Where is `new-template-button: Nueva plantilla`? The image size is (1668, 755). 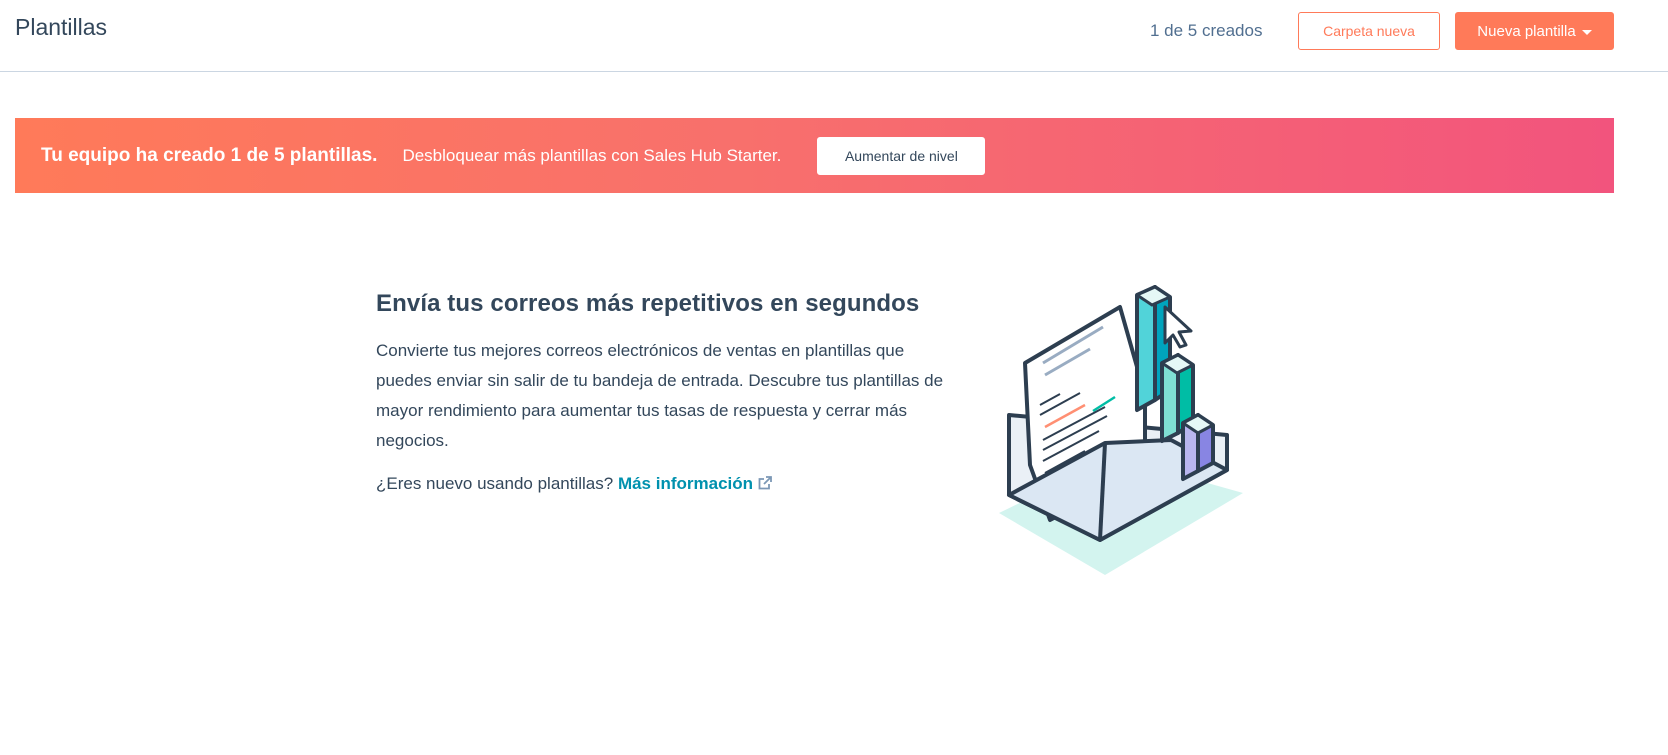
new-template-button: Nueva plantilla is located at coordinates (1534, 31).